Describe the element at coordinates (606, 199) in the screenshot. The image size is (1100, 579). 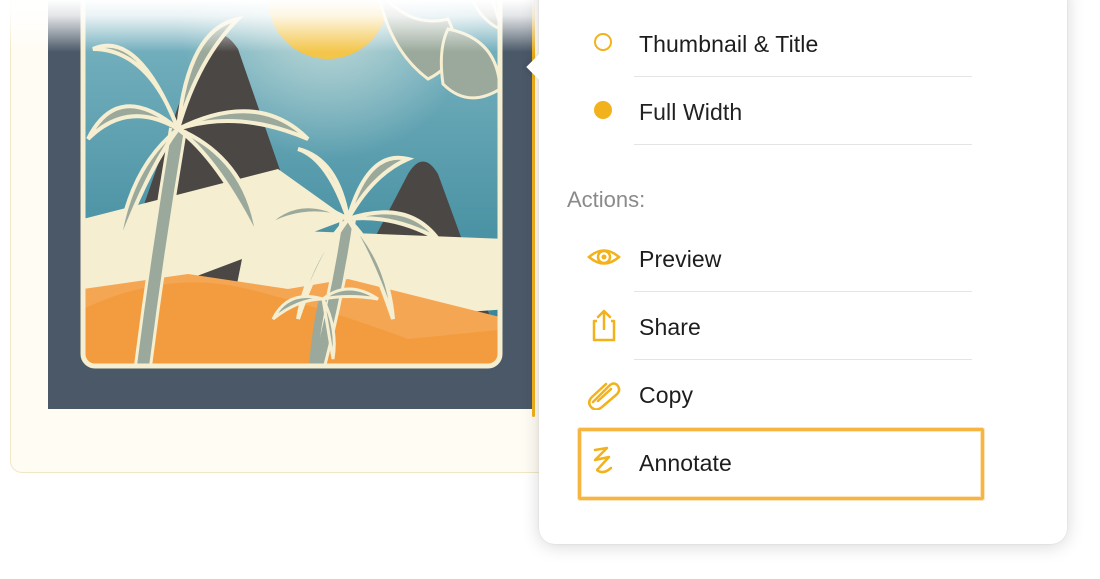
I see `actions-header: Actions:` at that location.